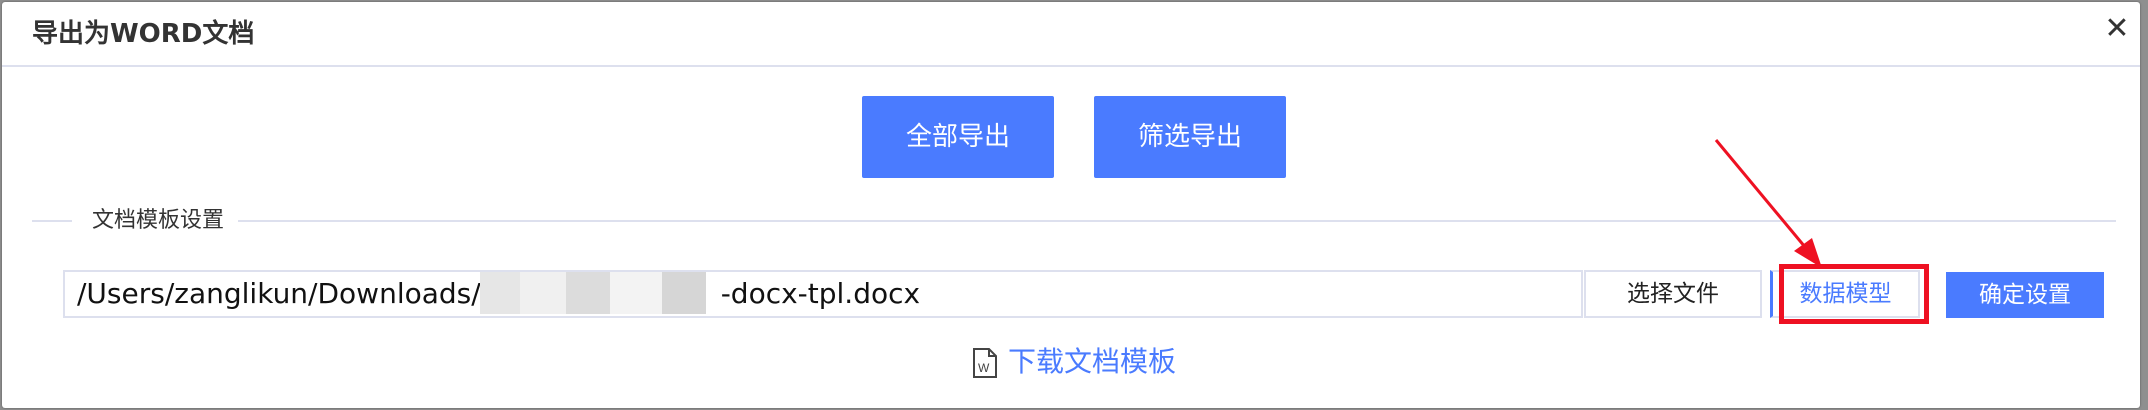 The width and height of the screenshot is (2148, 410). What do you see at coordinates (2117, 29) in the screenshot?
I see `close-icon: ✕` at bounding box center [2117, 29].